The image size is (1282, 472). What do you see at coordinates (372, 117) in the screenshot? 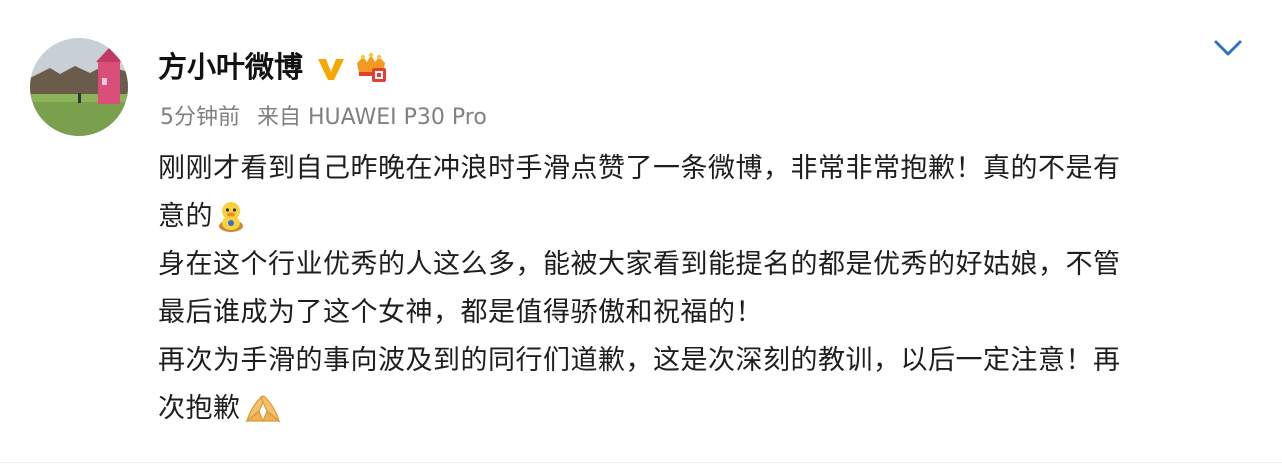
I see `post-source: 来自 HUAWEI P30 Pro` at bounding box center [372, 117].